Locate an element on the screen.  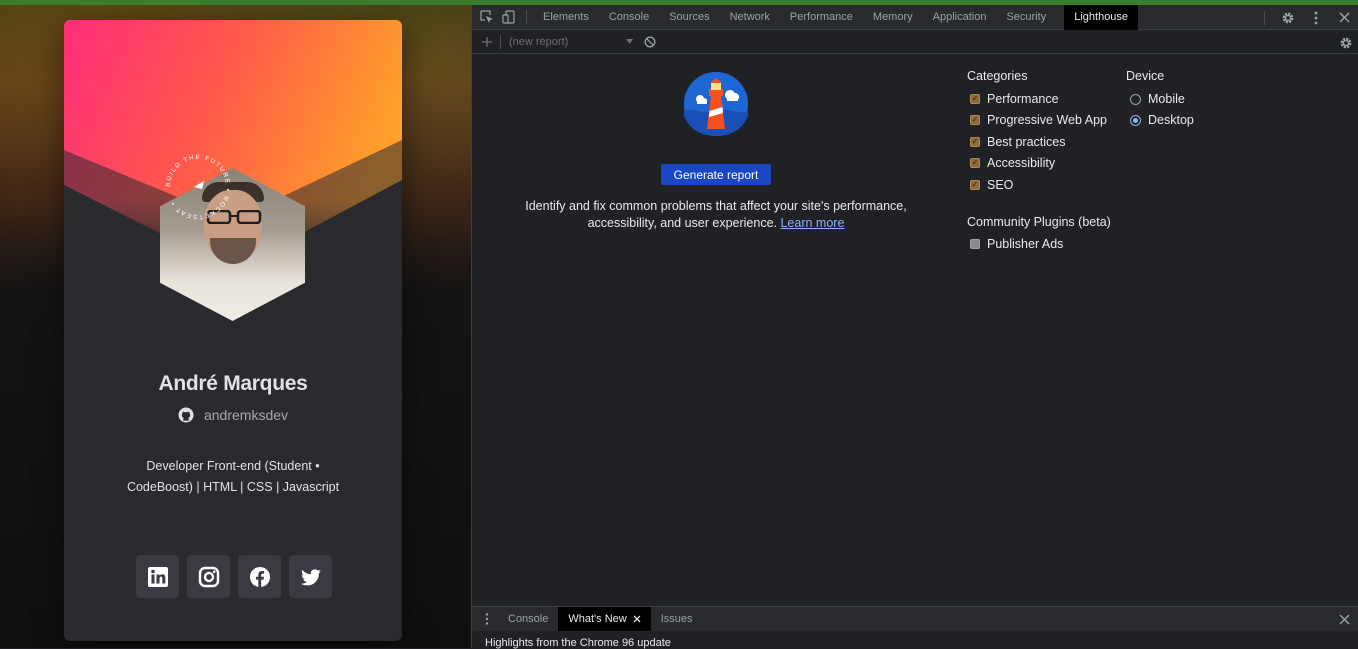
linkedin-button is located at coordinates (157, 576).